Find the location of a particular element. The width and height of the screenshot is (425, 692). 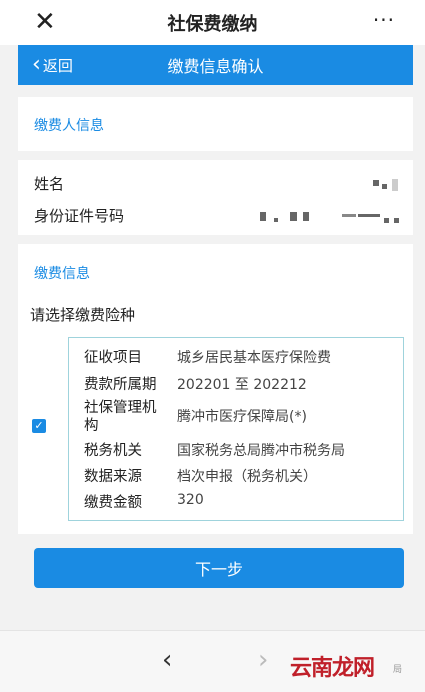

close-icon: ✕ is located at coordinates (45, 22).